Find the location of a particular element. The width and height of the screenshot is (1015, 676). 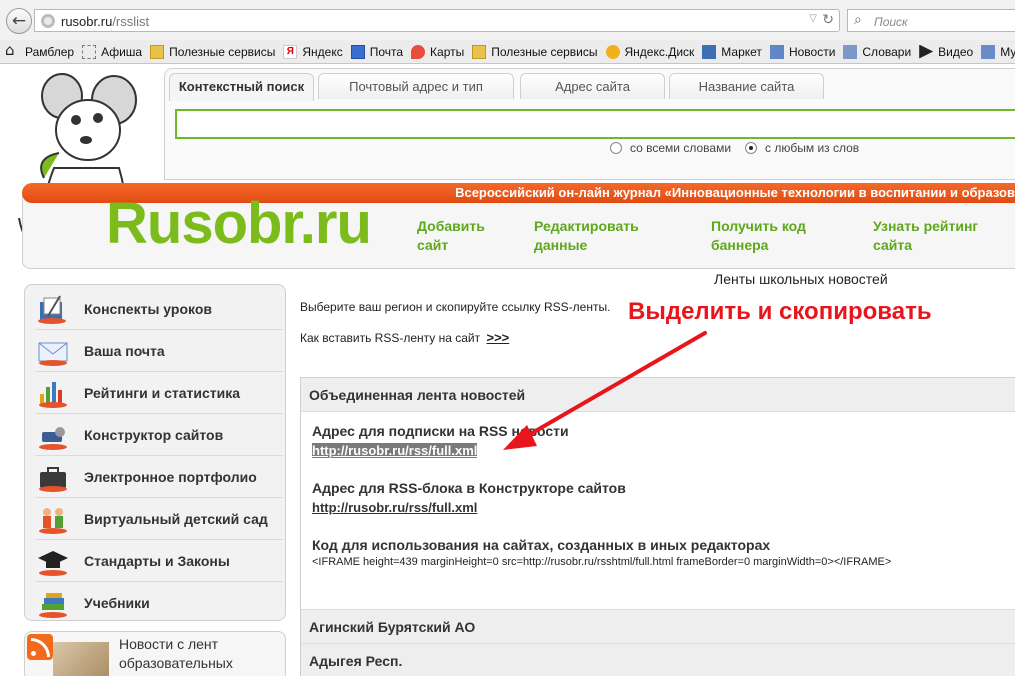

sidebar-item: Конструктор сайтов is located at coordinates (159, 435).